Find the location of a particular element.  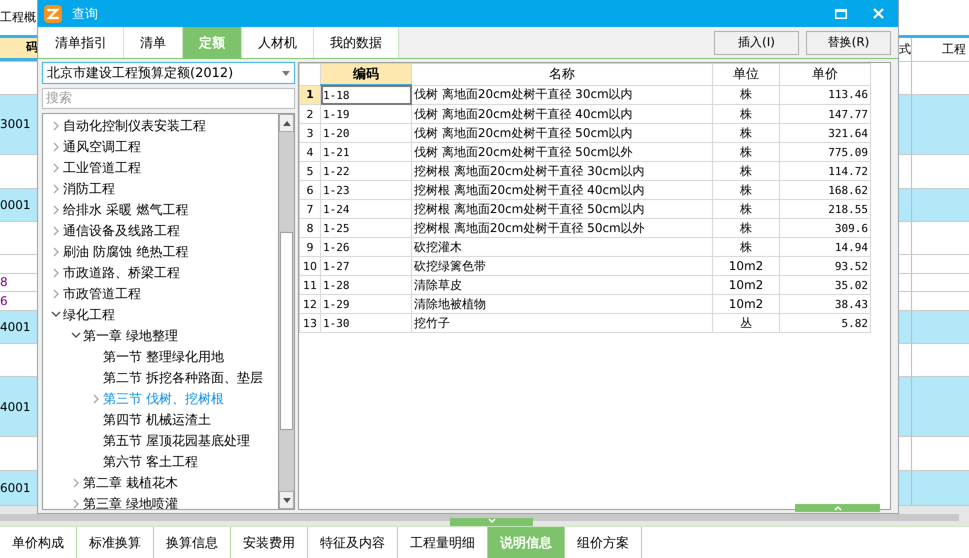

table-cell: 14.94 is located at coordinates (825, 247).